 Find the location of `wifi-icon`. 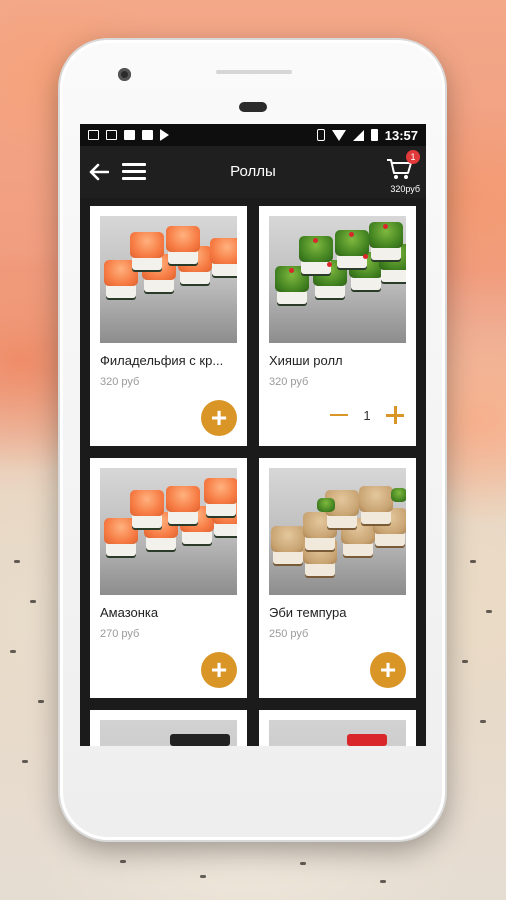

wifi-icon is located at coordinates (338, 135).